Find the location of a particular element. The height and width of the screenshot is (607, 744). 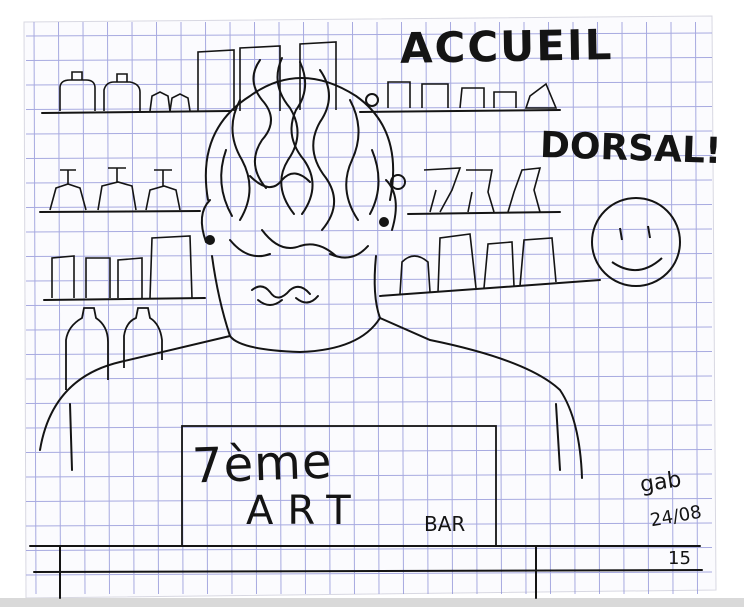

bottom-edge-shadow is located at coordinates (372, 602).